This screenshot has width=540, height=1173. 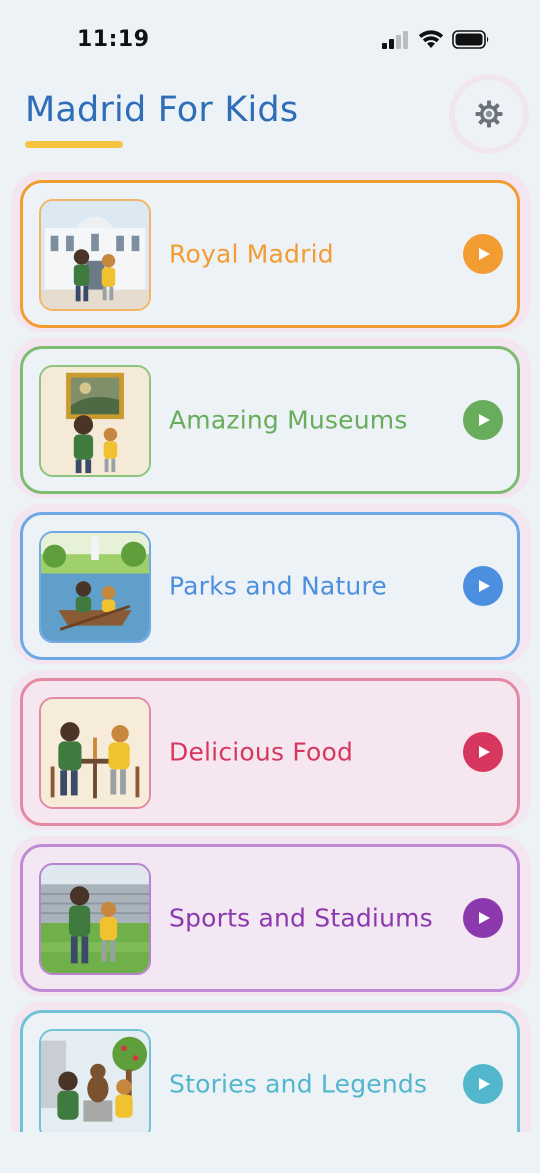 What do you see at coordinates (298, 1084) in the screenshot?
I see `category-label: Stories and Legends` at bounding box center [298, 1084].